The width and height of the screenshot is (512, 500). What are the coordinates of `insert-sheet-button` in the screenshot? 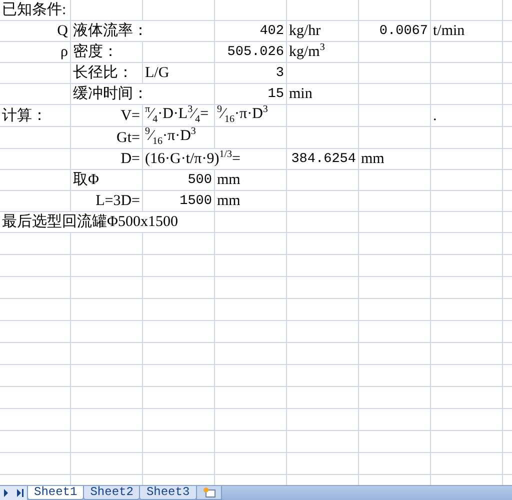 It's located at (209, 493).